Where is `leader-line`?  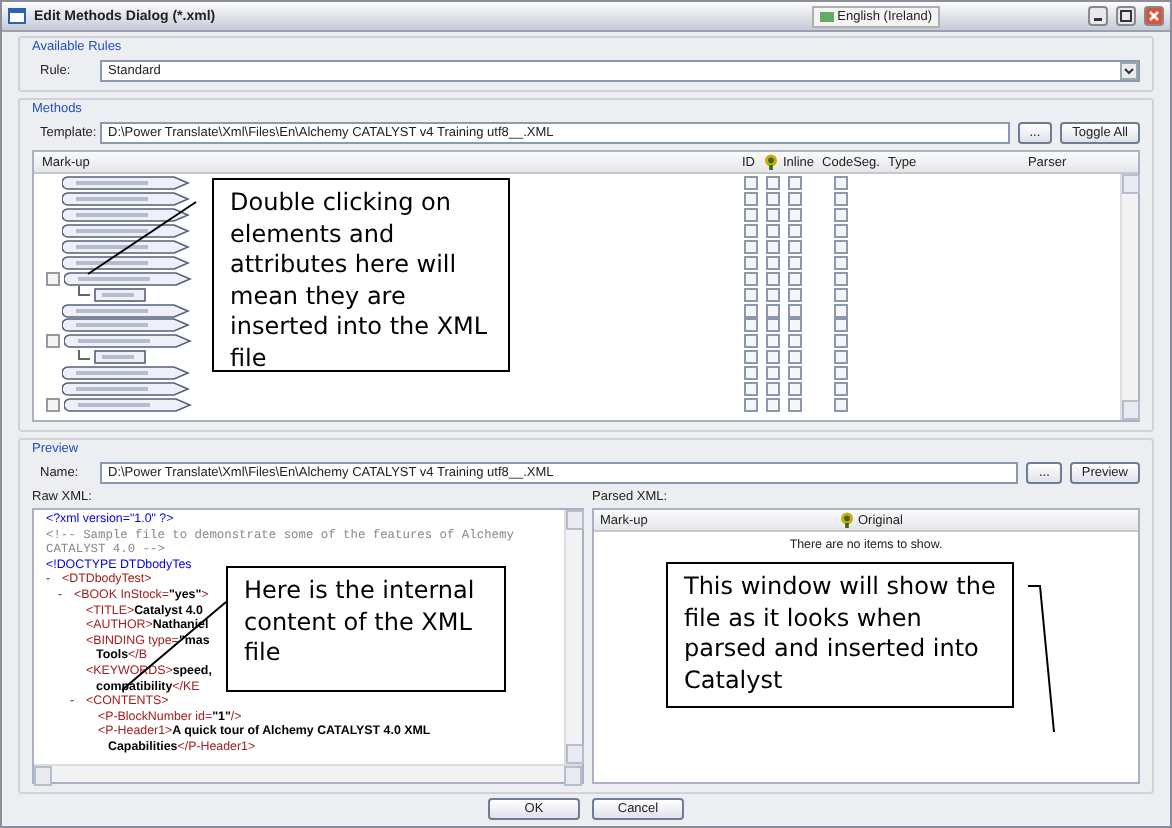
leader-line is located at coordinates (142, 238).